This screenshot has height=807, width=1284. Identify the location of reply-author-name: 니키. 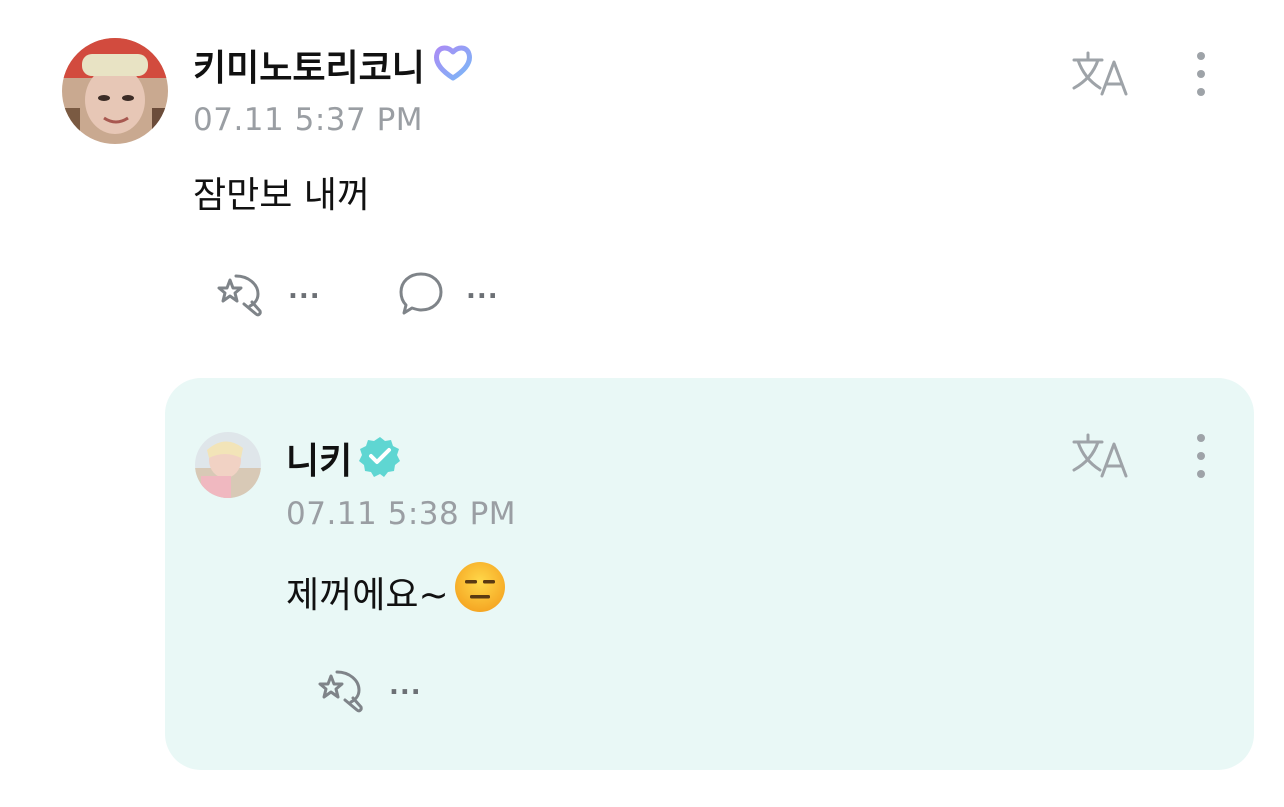
(319, 458).